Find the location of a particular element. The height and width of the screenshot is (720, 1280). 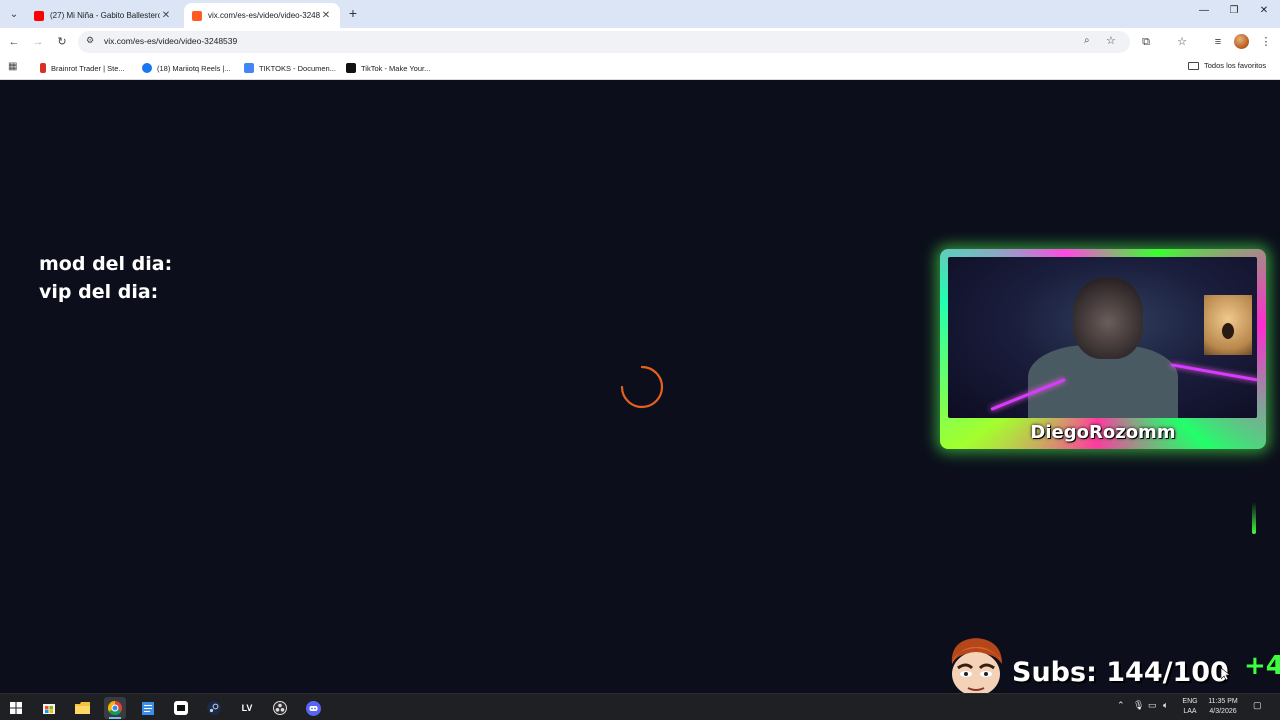

clock-date: 4/3/2026 is located at coordinates (1223, 711).